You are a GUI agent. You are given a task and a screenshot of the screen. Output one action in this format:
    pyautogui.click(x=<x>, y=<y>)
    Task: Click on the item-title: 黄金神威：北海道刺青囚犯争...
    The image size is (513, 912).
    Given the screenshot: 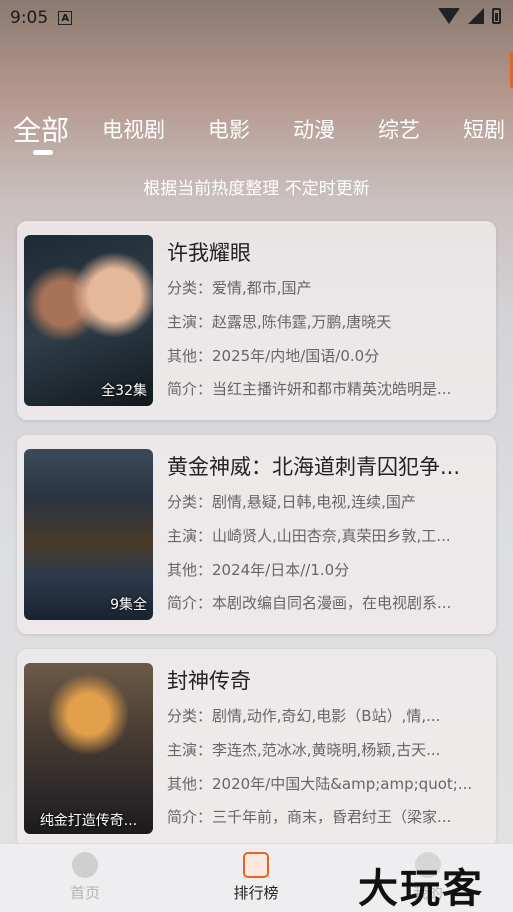 What is the action you would take?
    pyautogui.click(x=314, y=467)
    